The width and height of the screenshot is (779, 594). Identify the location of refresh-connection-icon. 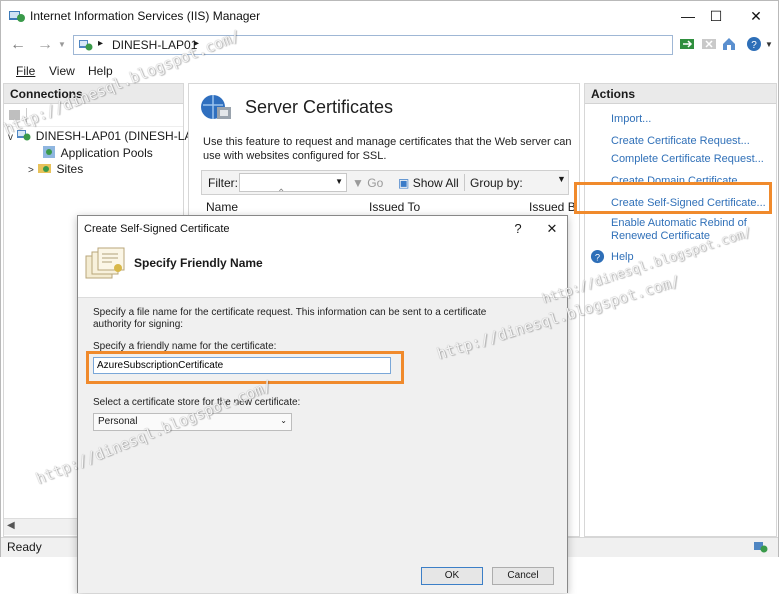
(687, 44).